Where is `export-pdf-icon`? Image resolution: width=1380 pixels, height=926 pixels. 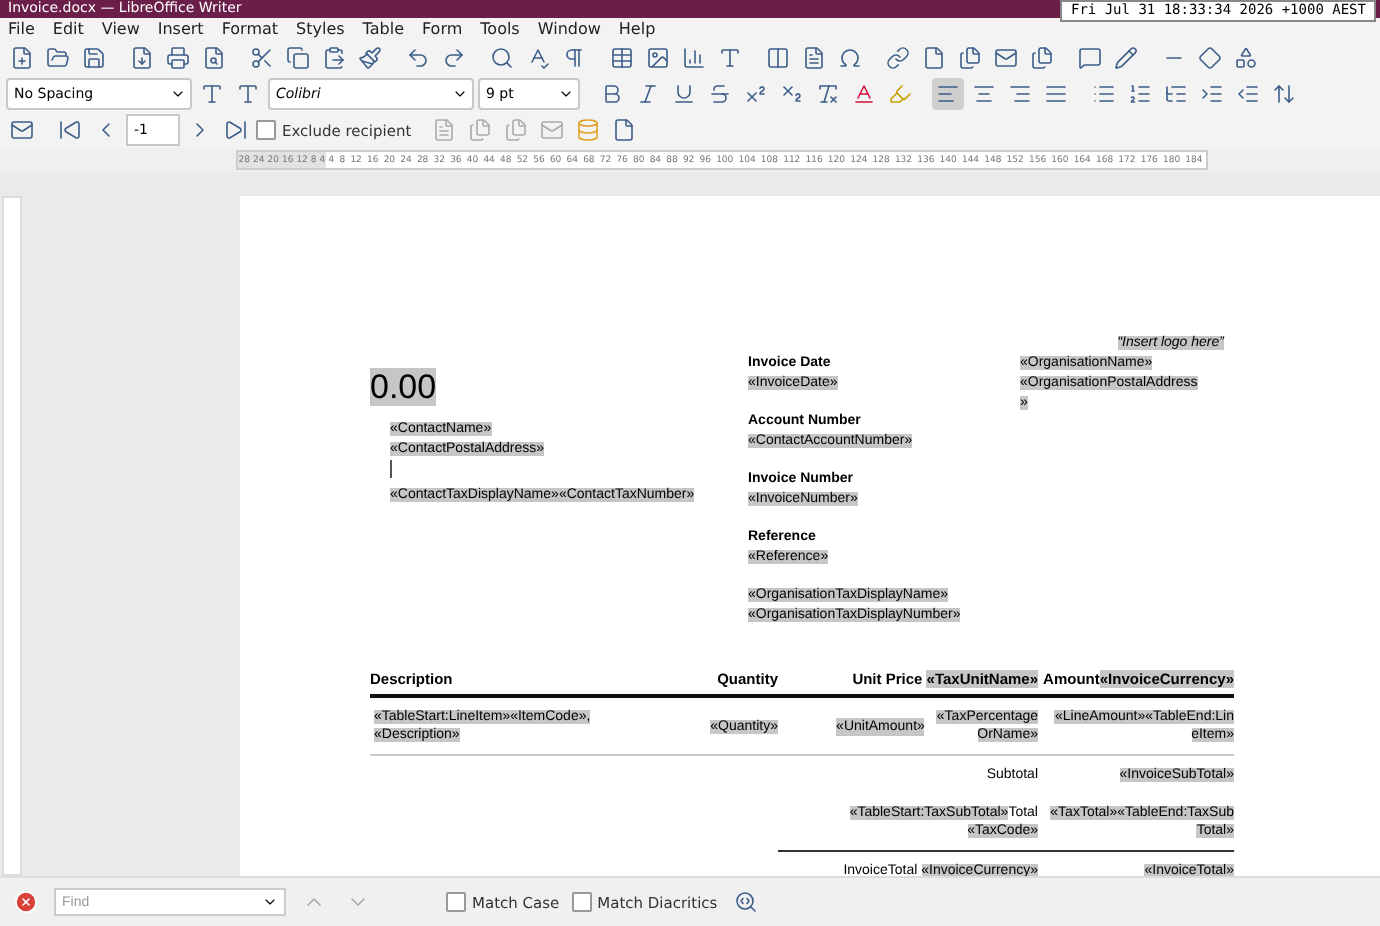 export-pdf-icon is located at coordinates (142, 58).